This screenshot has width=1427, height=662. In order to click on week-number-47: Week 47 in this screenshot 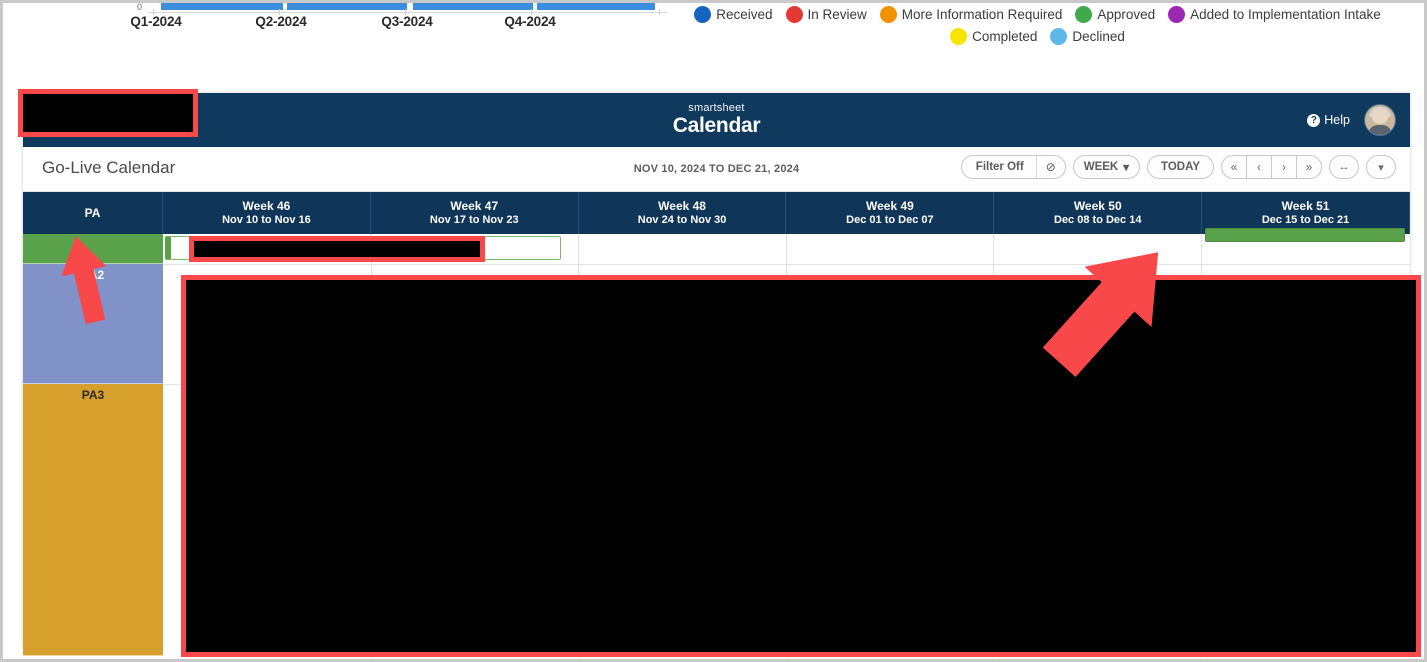, I will do `click(474, 205)`.